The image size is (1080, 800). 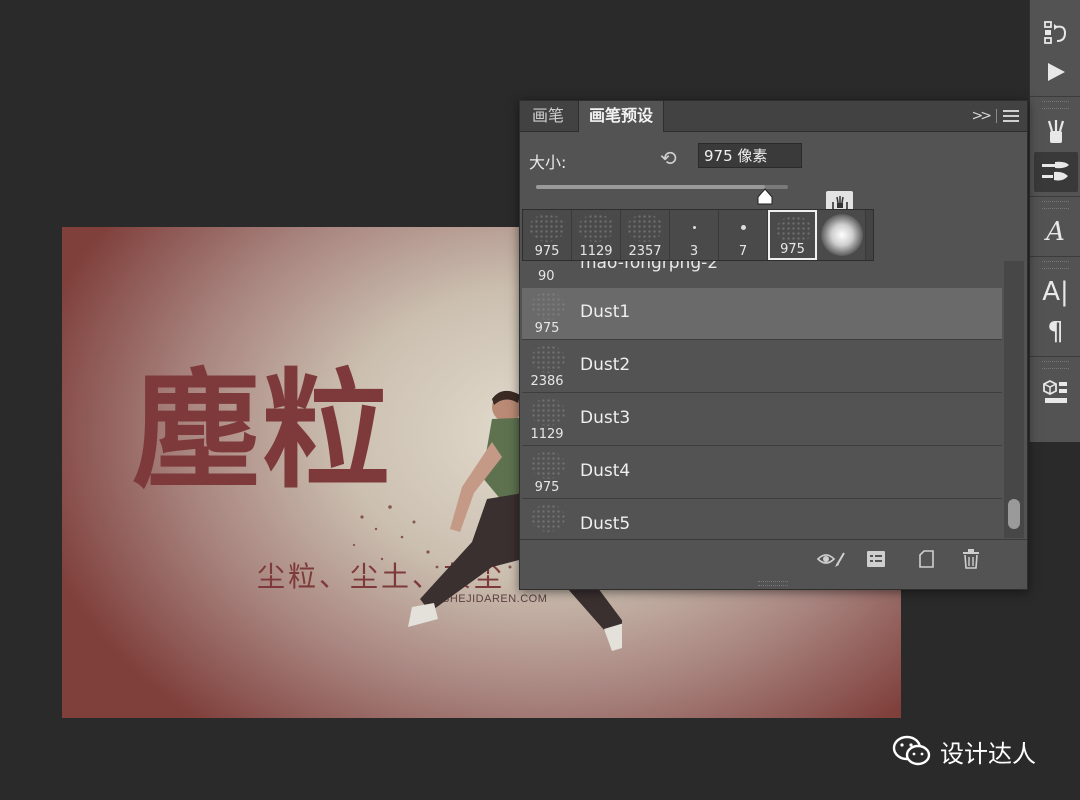 I want to click on 3d-panel-button, so click(x=1055, y=392).